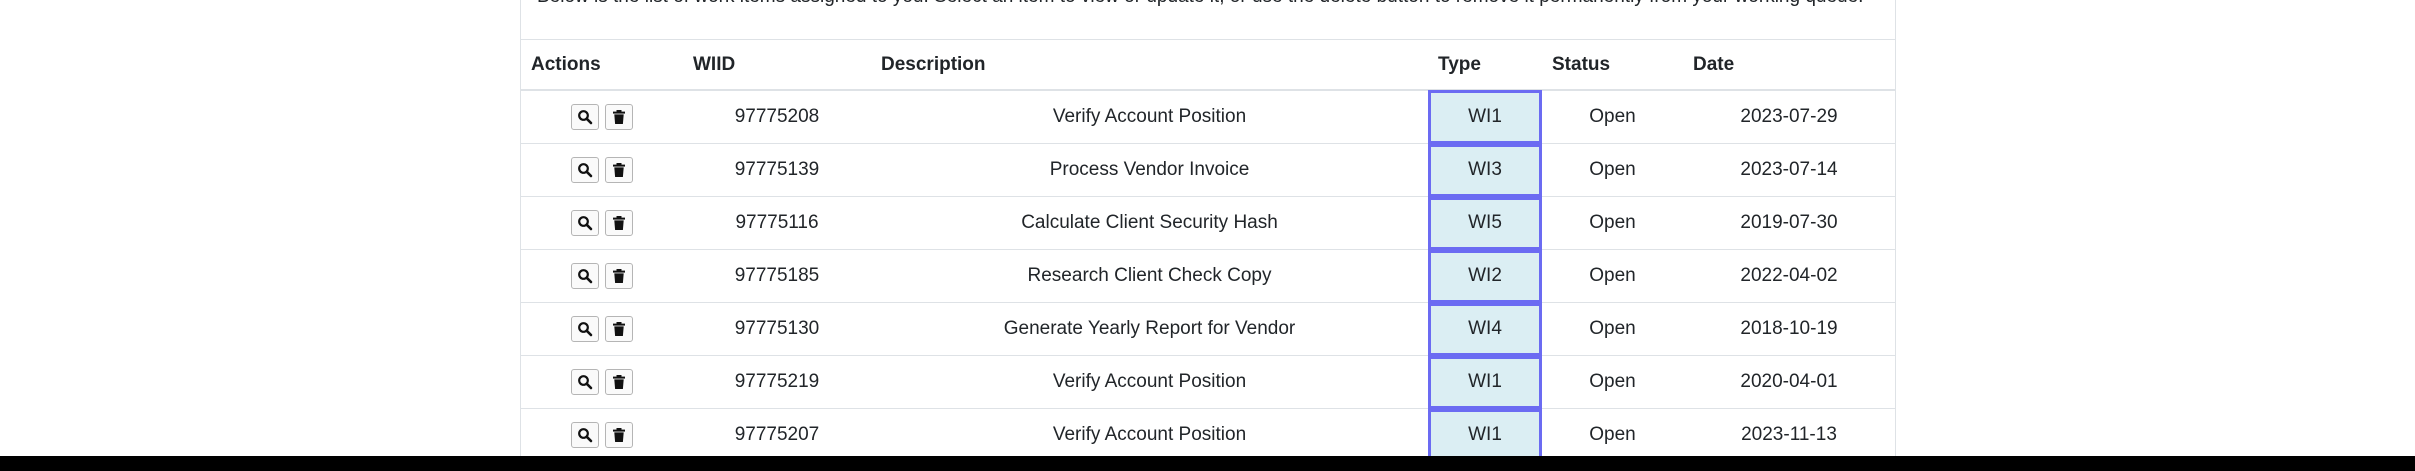 The height and width of the screenshot is (471, 2415). What do you see at coordinates (1149, 223) in the screenshot?
I see `description-cell: Calculate Client Security Hash` at bounding box center [1149, 223].